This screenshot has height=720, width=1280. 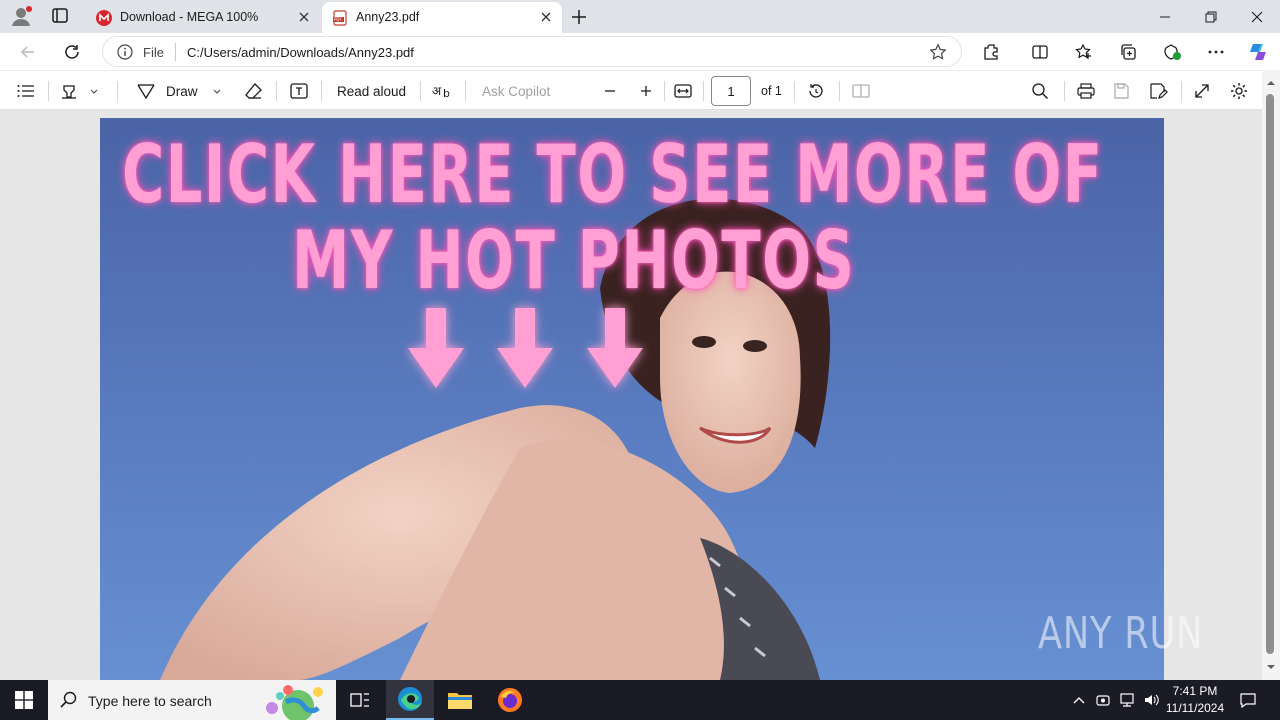 I want to click on taskbar-search-box: Type here to search, so click(x=192, y=700).